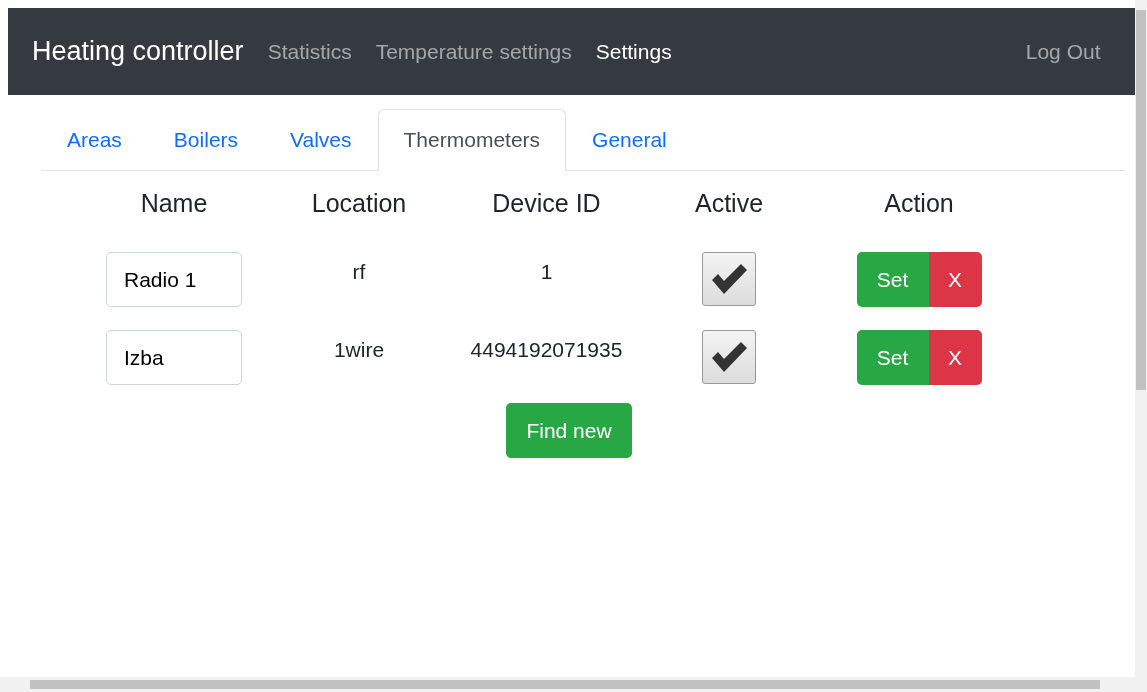 This screenshot has height=692, width=1147. Describe the element at coordinates (546, 350) in the screenshot. I see `device-id-text: 4494192071935` at that location.